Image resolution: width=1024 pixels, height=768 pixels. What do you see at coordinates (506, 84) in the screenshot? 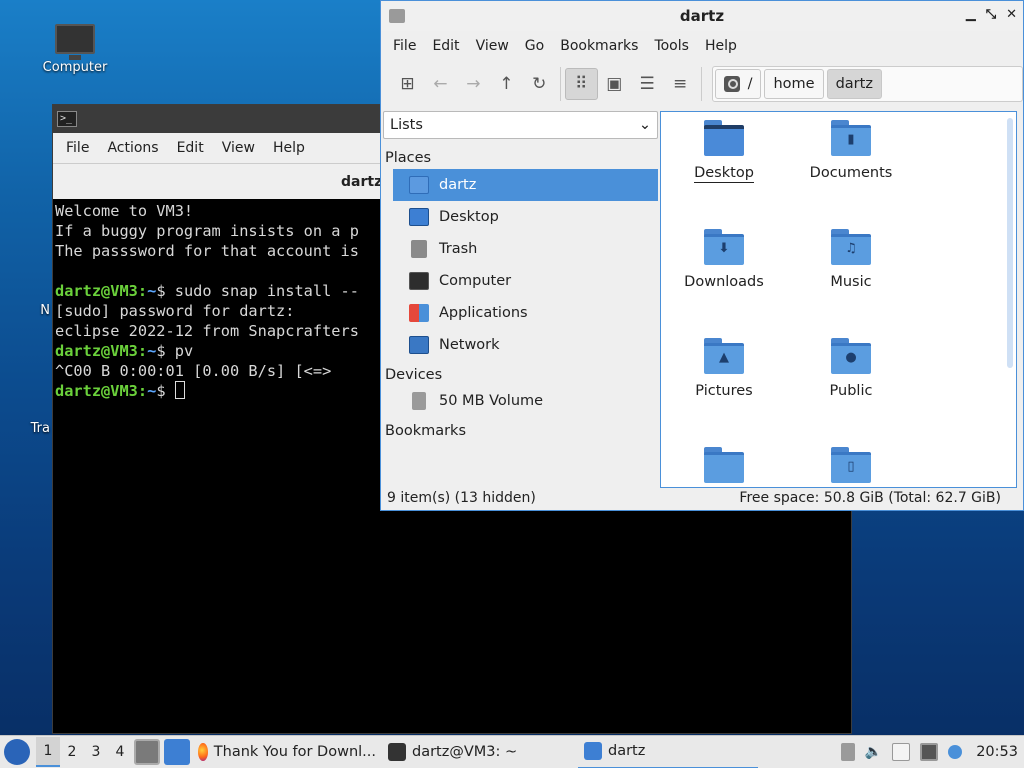
I see `up-arrow-icon: ↑` at bounding box center [506, 84].